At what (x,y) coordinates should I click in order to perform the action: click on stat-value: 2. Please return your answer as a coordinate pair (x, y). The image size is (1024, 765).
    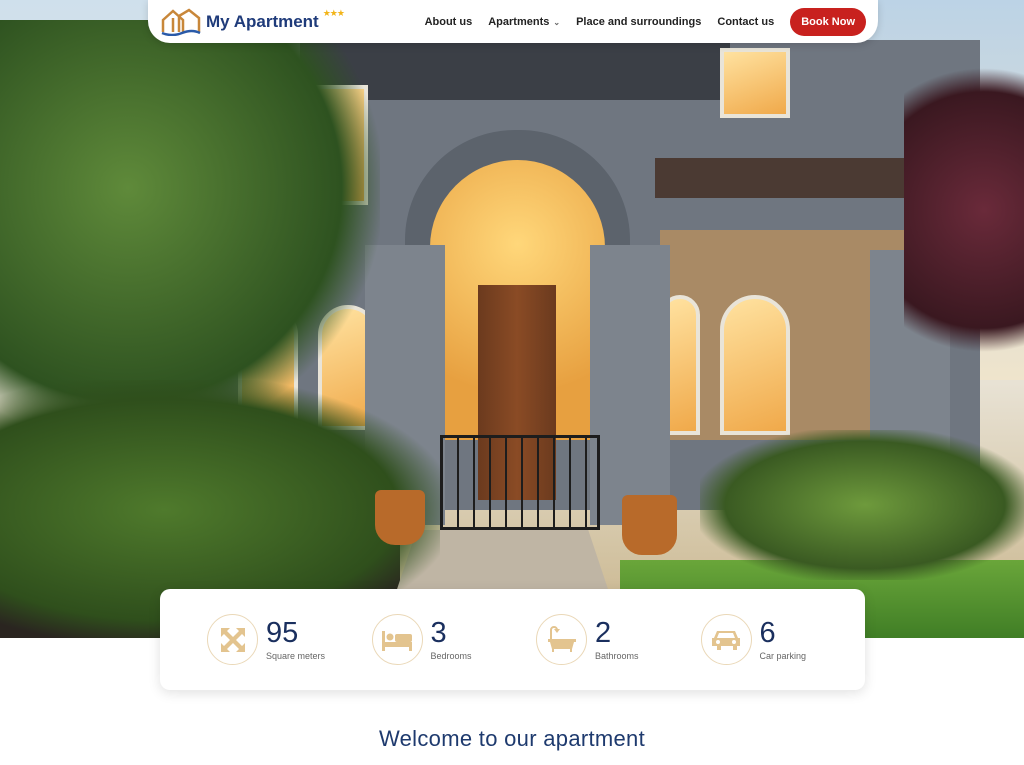
    Looking at the image, I should click on (603, 633).